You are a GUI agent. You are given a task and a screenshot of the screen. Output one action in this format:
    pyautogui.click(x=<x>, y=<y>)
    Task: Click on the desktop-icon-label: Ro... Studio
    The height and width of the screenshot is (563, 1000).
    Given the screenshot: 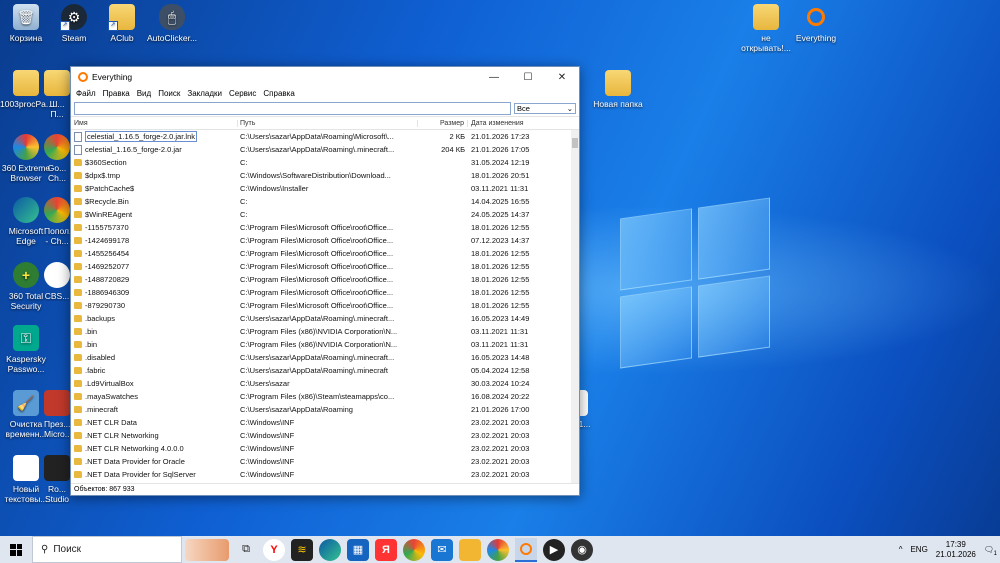 What is the action you would take?
    pyautogui.click(x=57, y=494)
    